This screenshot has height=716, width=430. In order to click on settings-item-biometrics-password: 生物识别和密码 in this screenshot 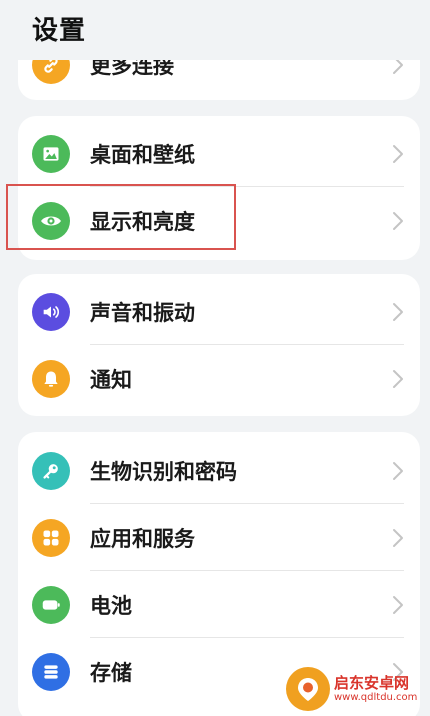, I will do `click(219, 470)`.